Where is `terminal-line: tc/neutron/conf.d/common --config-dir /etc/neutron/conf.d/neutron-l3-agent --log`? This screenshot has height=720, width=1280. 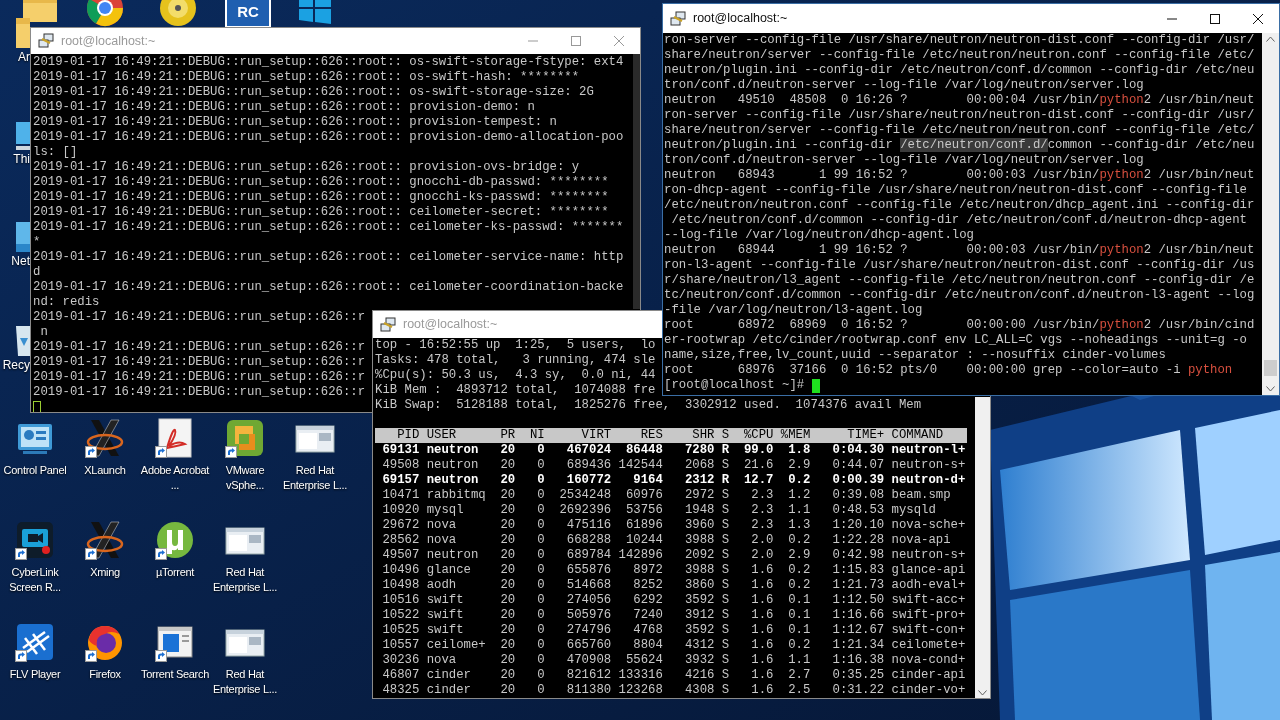
terminal-line: tc/neutron/conf.d/common --config-dir /etc/neutron/conf.d/neutron-l3-agent --log is located at coordinates (959, 295).